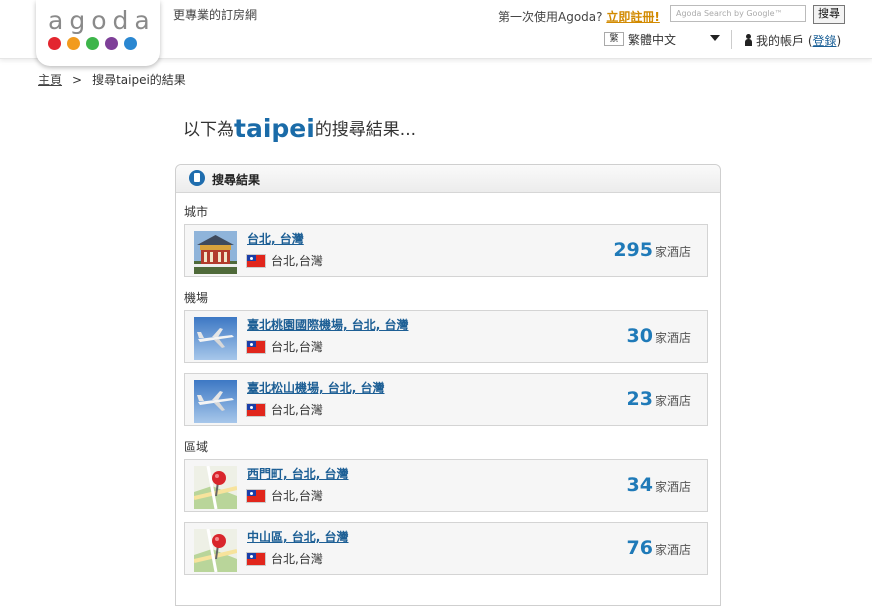  What do you see at coordinates (839, 41) in the screenshot?
I see `login-close-paren: )` at bounding box center [839, 41].